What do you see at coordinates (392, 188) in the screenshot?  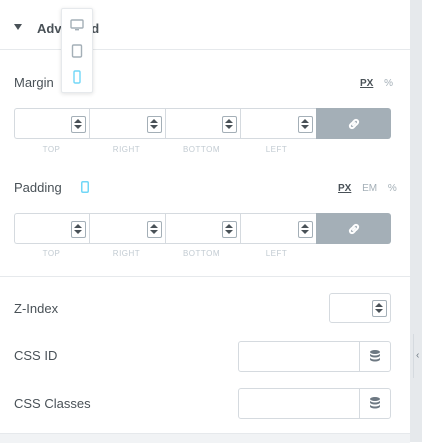 I see `padding-unit-percent: %` at bounding box center [392, 188].